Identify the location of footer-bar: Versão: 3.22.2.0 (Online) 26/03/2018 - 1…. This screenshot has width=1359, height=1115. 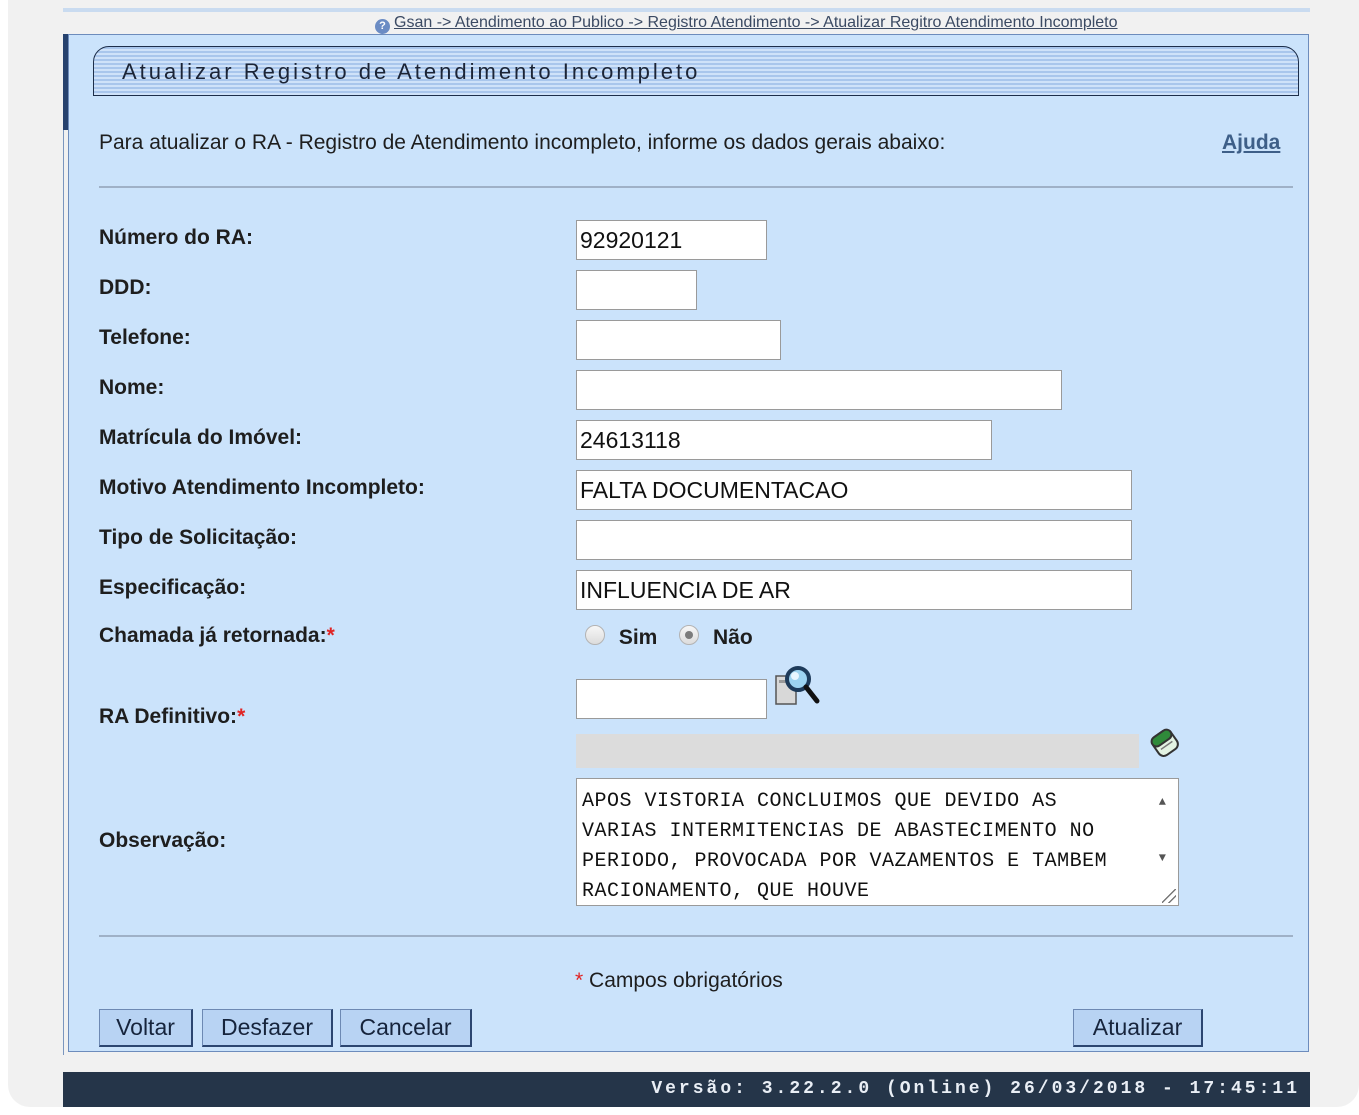
(686, 1089).